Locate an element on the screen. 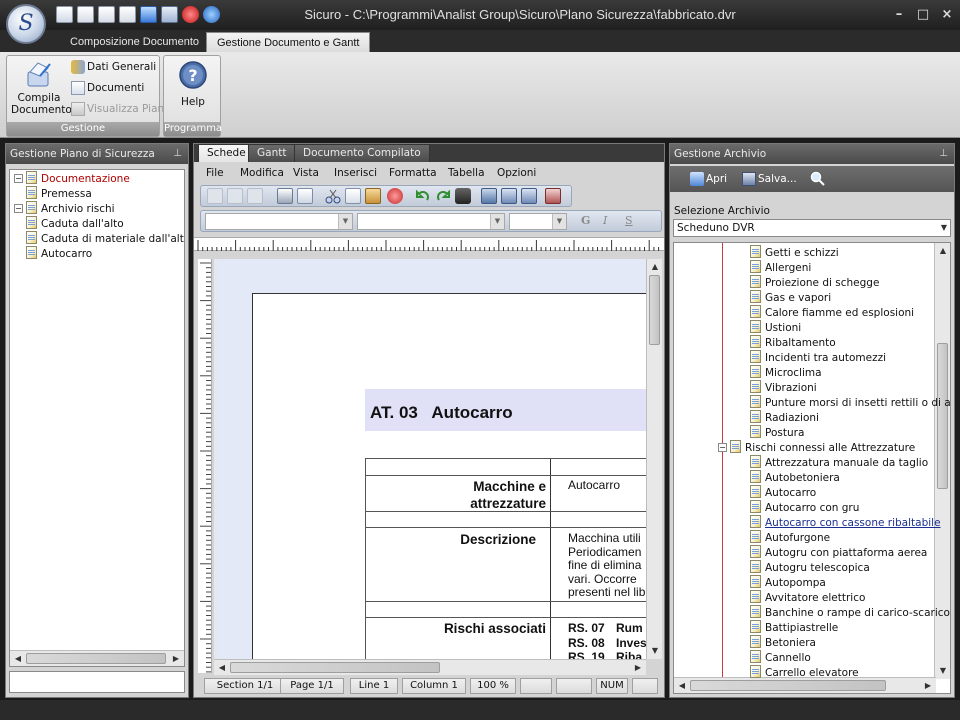  tree-item: Caduta dall'alto is located at coordinates (75, 223).